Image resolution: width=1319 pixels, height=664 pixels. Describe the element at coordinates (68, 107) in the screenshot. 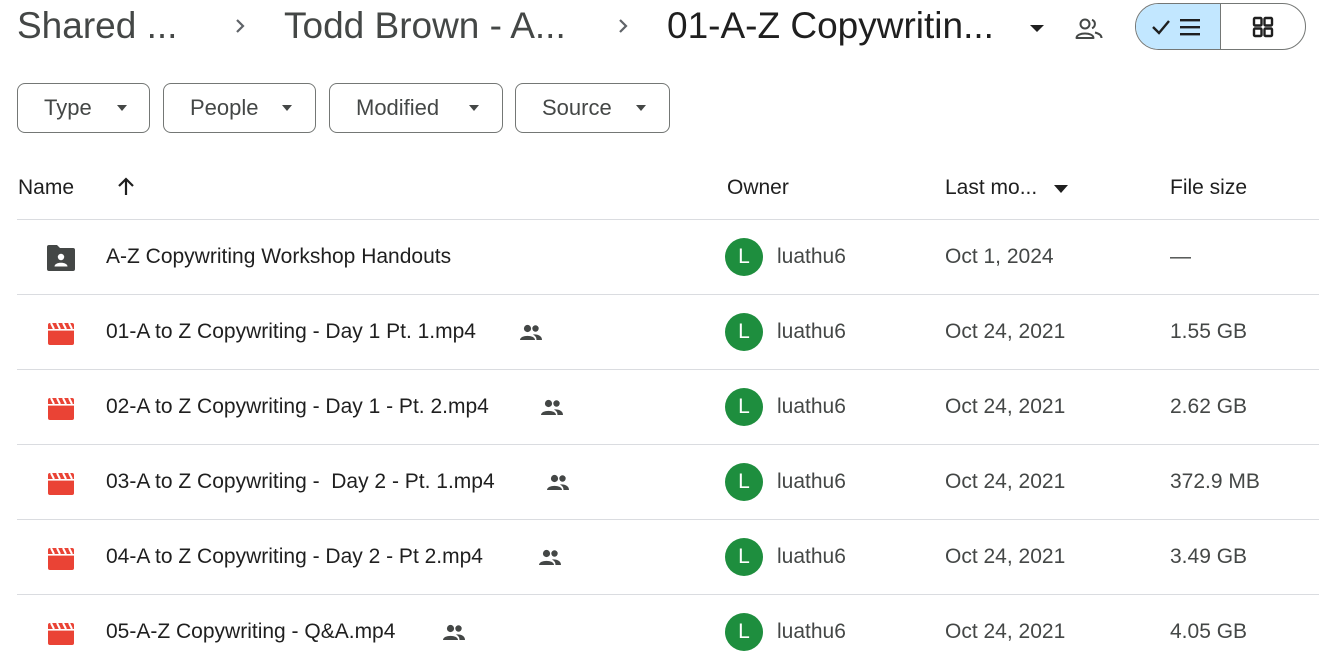

I see `filter-type-label: Type` at that location.